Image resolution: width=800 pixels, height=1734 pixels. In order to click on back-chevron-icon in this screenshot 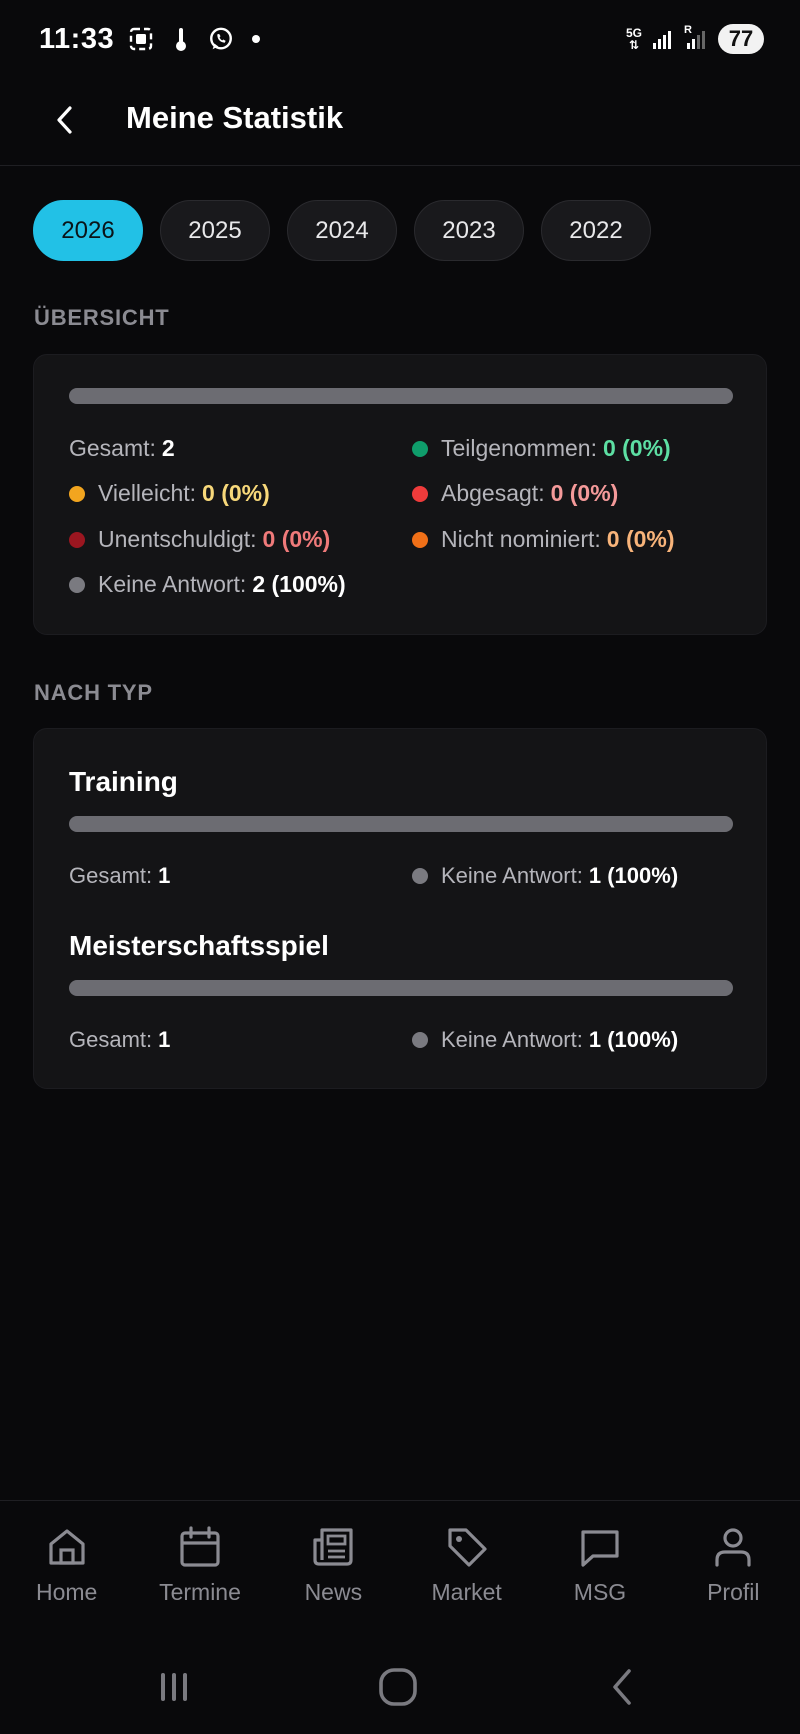, I will do `click(622, 1687)`.